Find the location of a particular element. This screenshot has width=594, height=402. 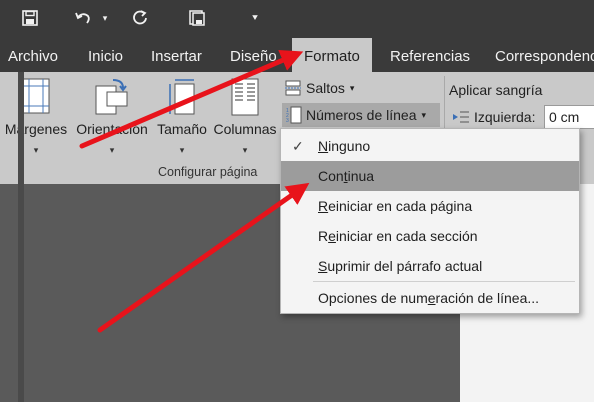

breaks-label: Saltos is located at coordinates (325, 88).